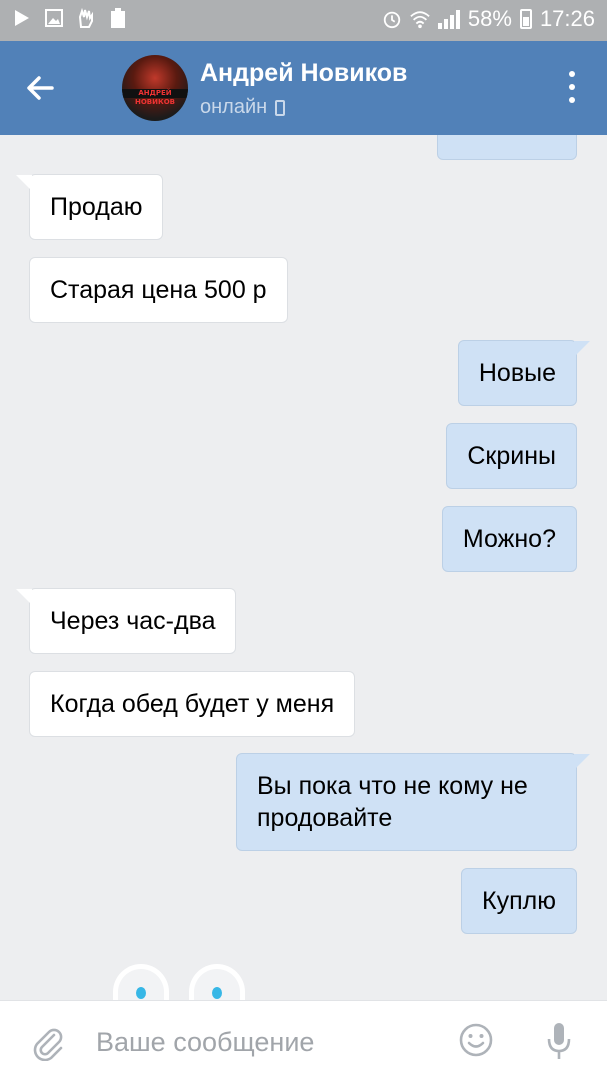 The width and height of the screenshot is (607, 1080). What do you see at coordinates (118, 18) in the screenshot?
I see `recycle-icon` at bounding box center [118, 18].